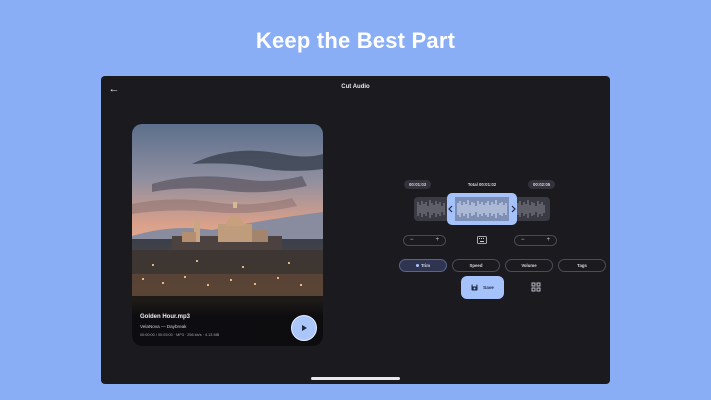  Describe the element at coordinates (165, 317) in the screenshot. I see `track-name: Golden Hour.mp3` at that location.